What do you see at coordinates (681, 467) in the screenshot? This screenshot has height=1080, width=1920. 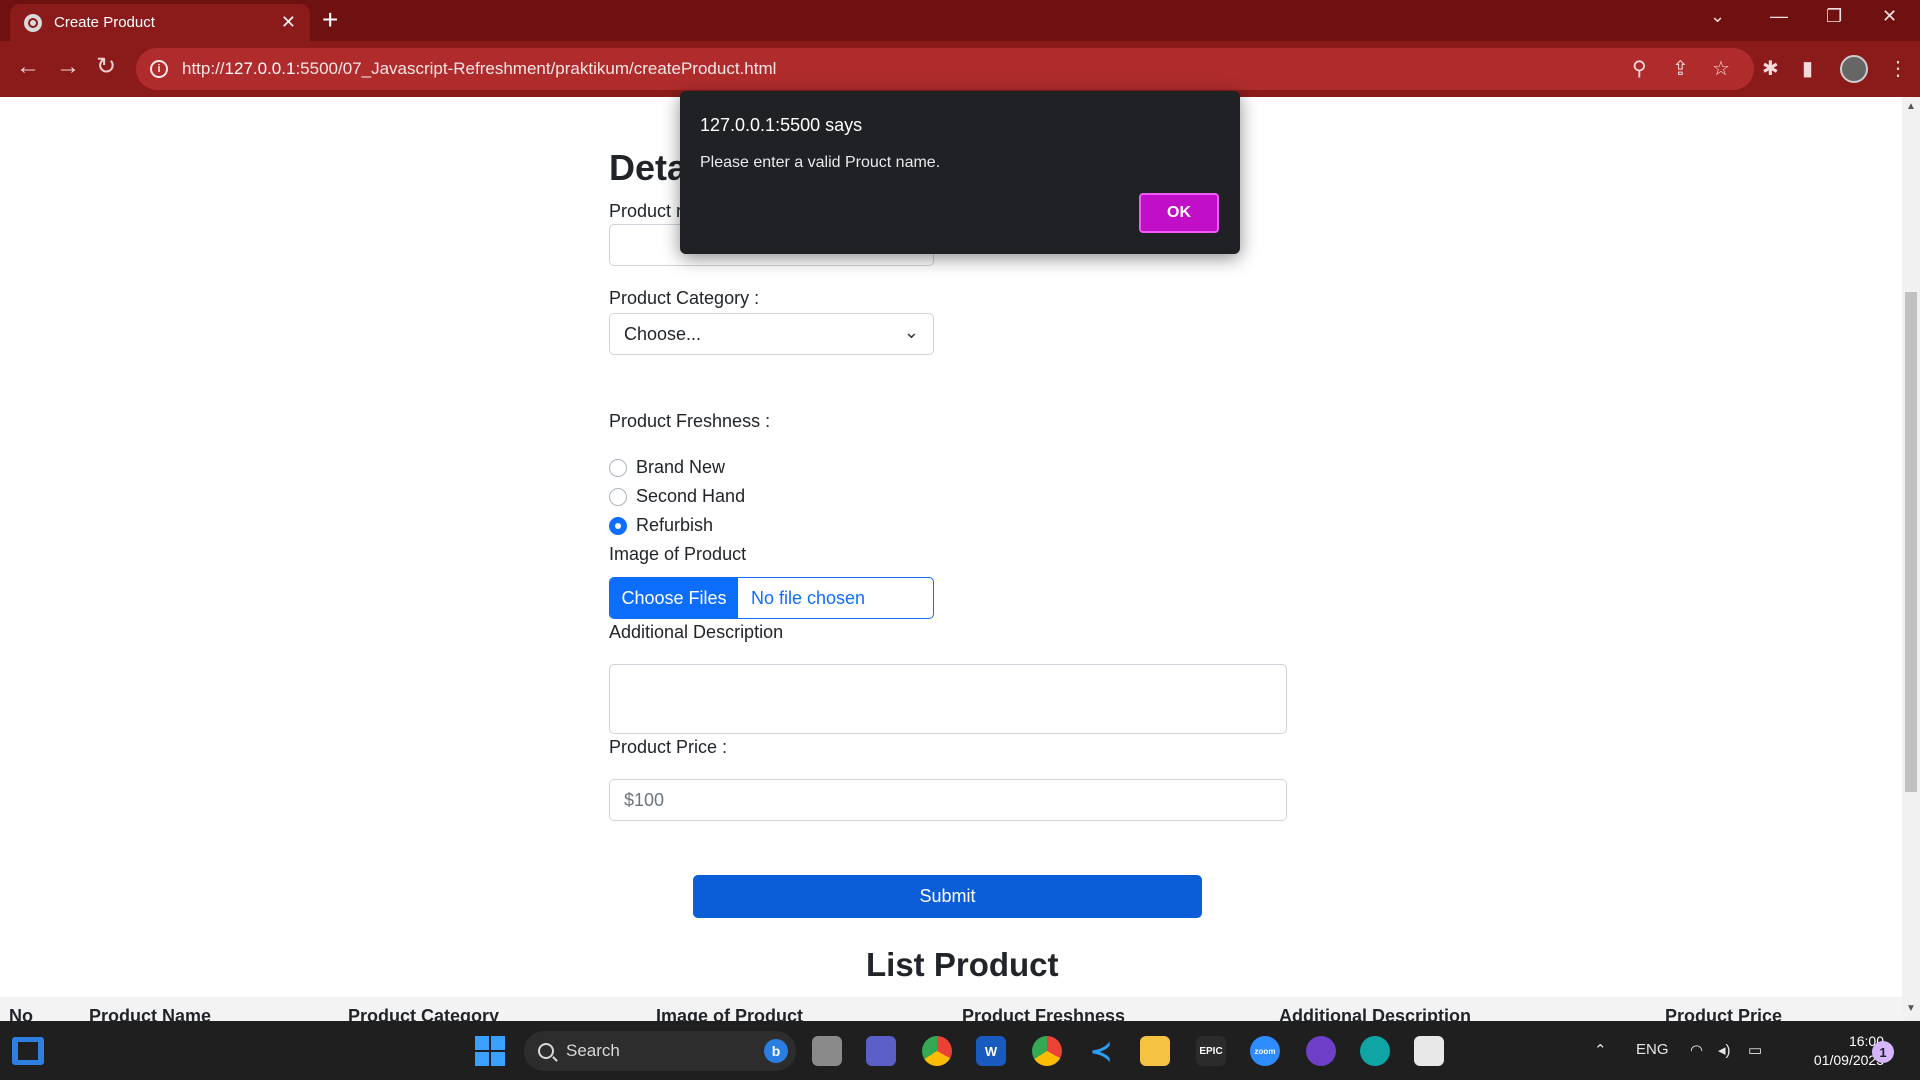 I see `radio-label: Brand New` at bounding box center [681, 467].